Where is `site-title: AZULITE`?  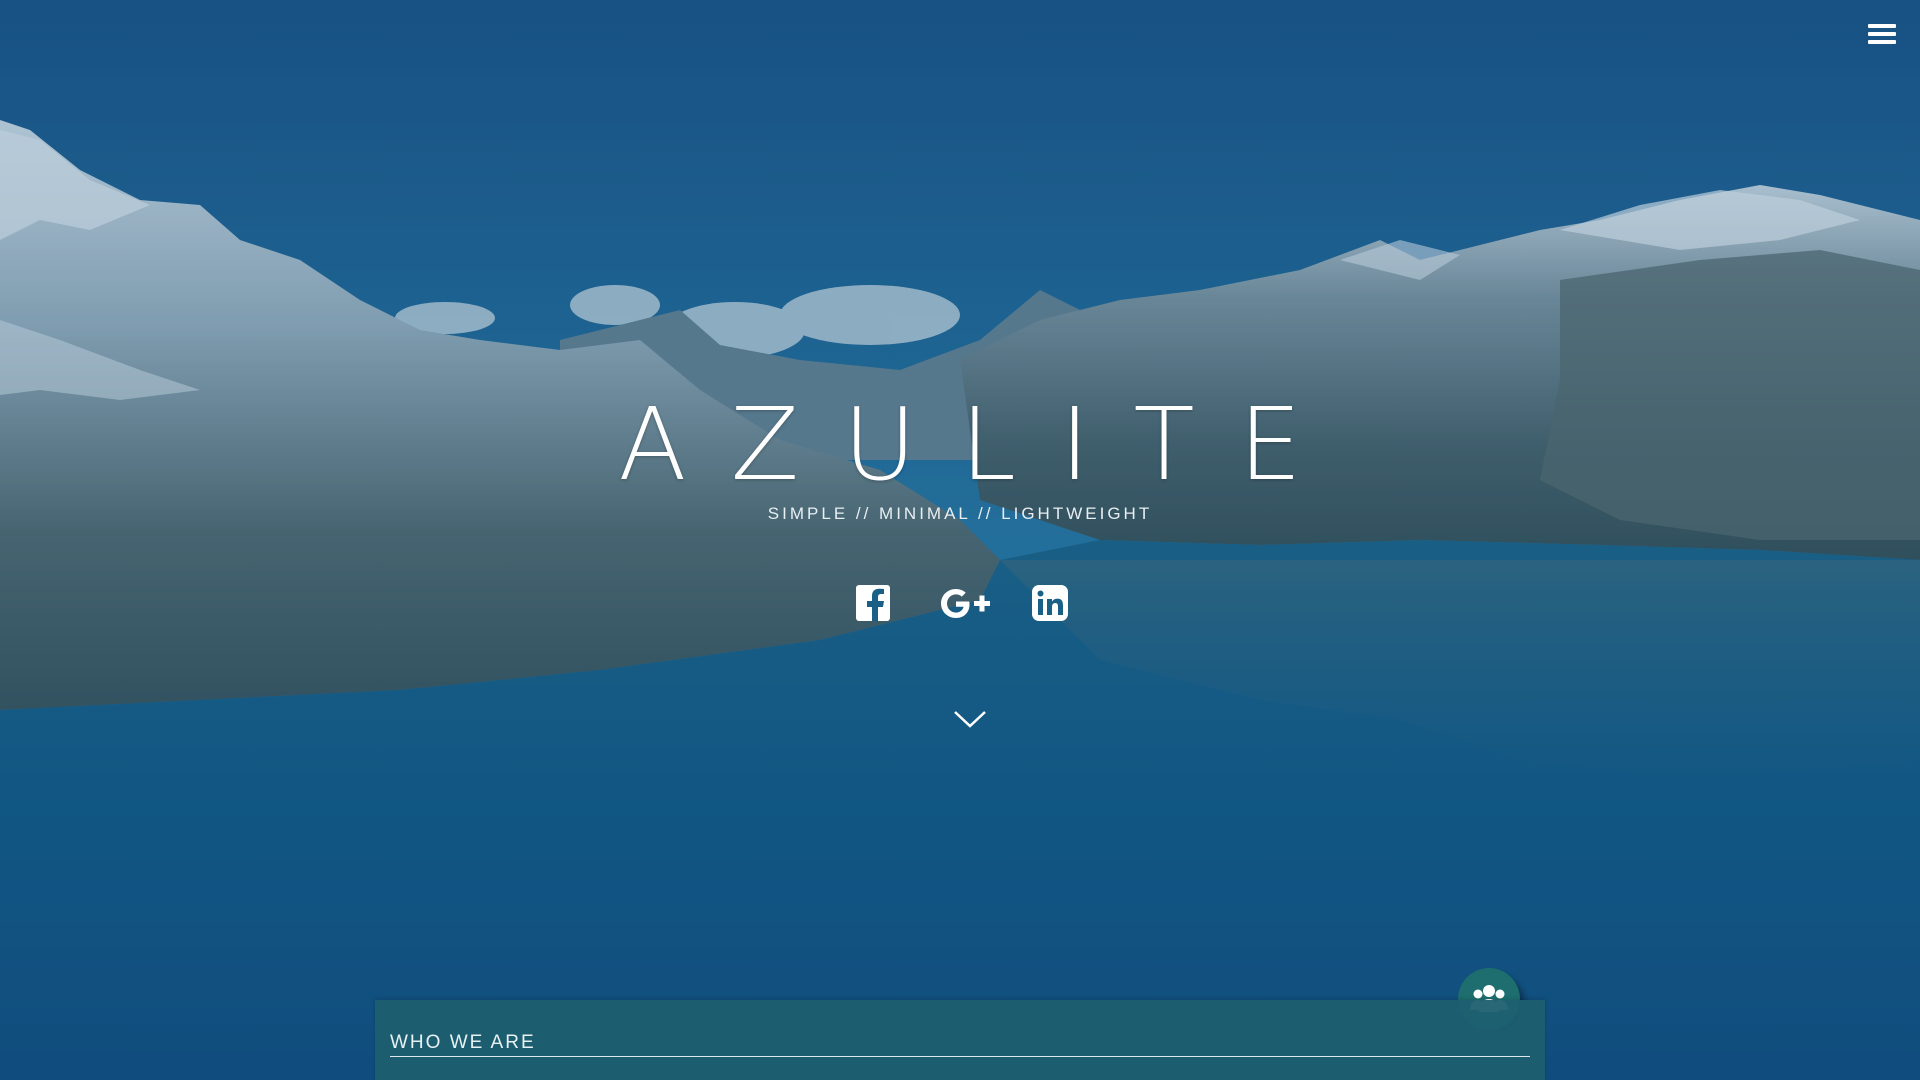
site-title: AZULITE is located at coordinates (982, 444).